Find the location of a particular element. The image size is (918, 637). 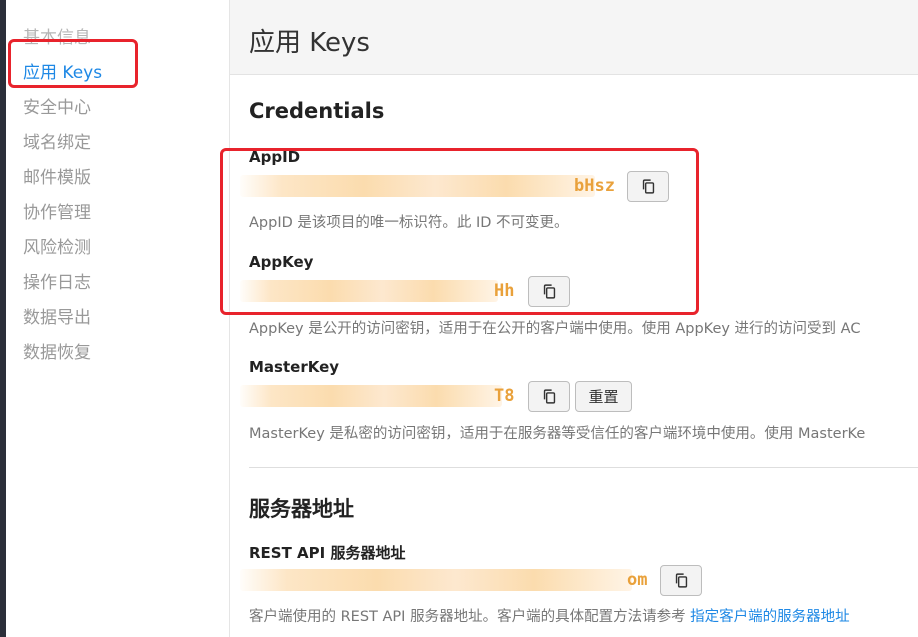

masterkey-reset-button: 重置 is located at coordinates (603, 396).